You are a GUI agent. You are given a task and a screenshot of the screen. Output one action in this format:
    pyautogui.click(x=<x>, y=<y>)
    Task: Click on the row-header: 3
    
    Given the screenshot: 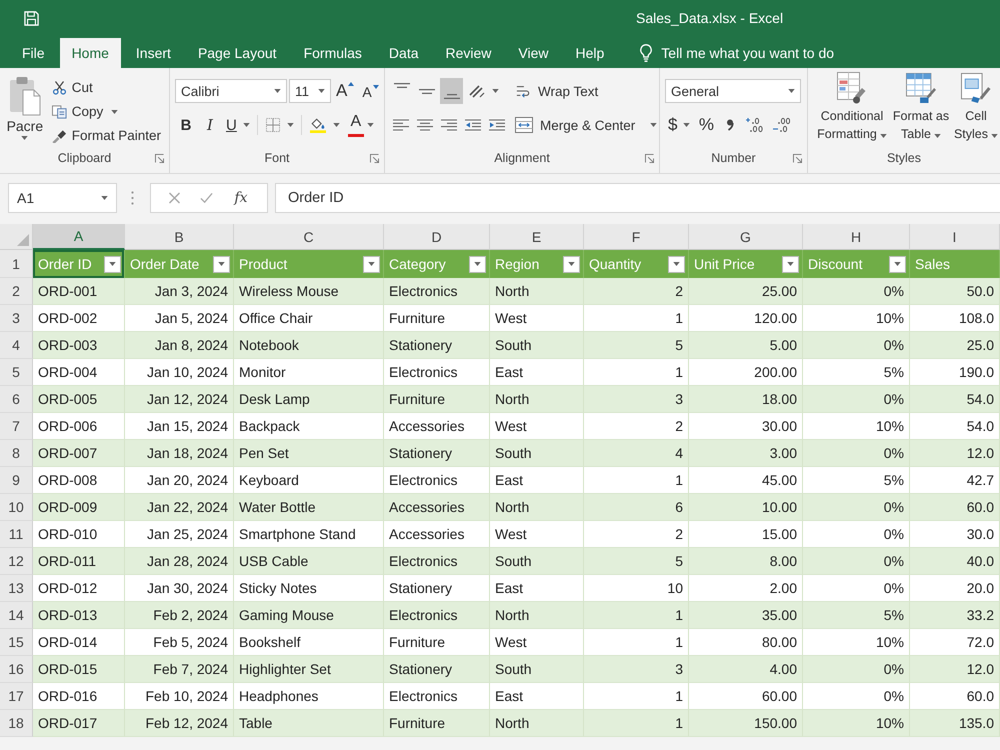 What is the action you would take?
    pyautogui.click(x=16, y=318)
    